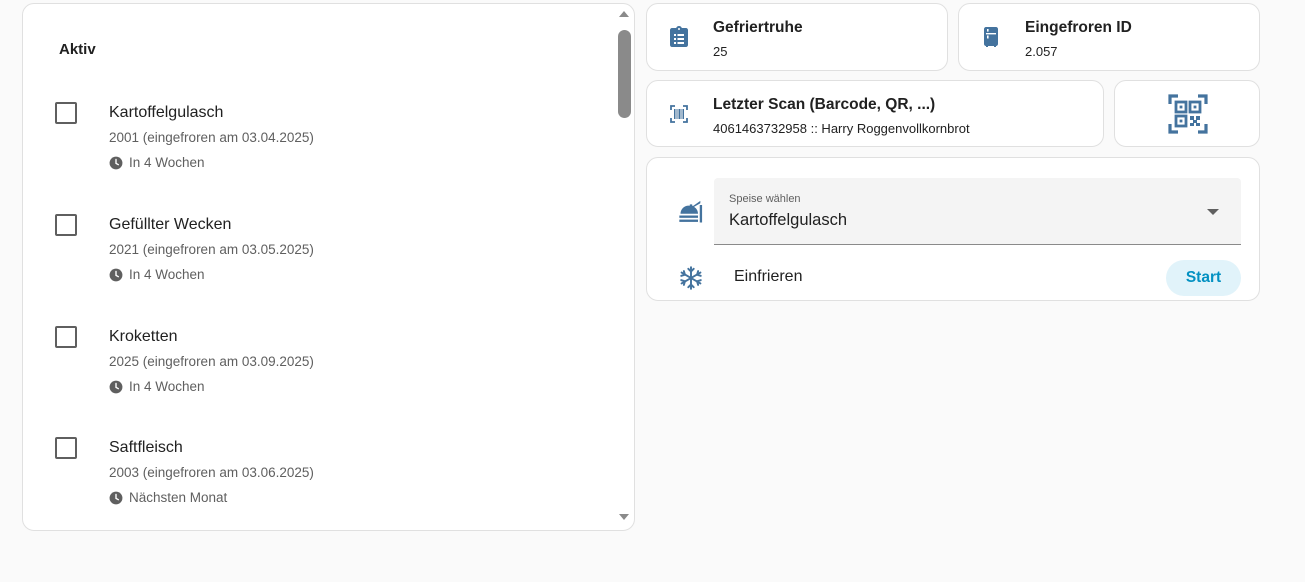 The image size is (1305, 582). What do you see at coordinates (624, 14) in the screenshot?
I see `scroll-up-arrow-icon` at bounding box center [624, 14].